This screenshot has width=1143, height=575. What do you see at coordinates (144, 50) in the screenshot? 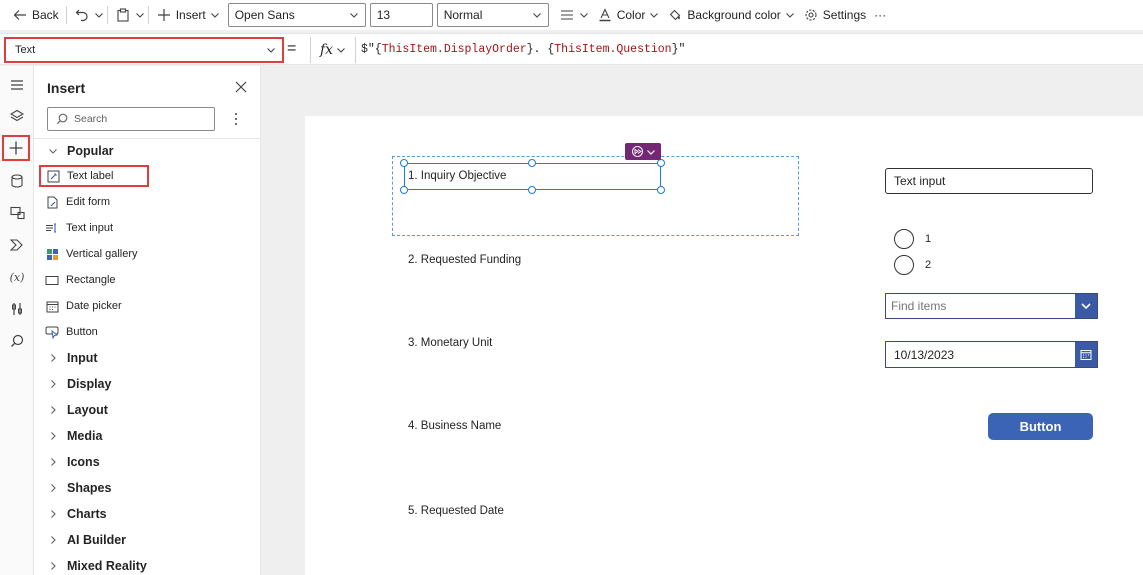
I see `property-select: Text` at bounding box center [144, 50].